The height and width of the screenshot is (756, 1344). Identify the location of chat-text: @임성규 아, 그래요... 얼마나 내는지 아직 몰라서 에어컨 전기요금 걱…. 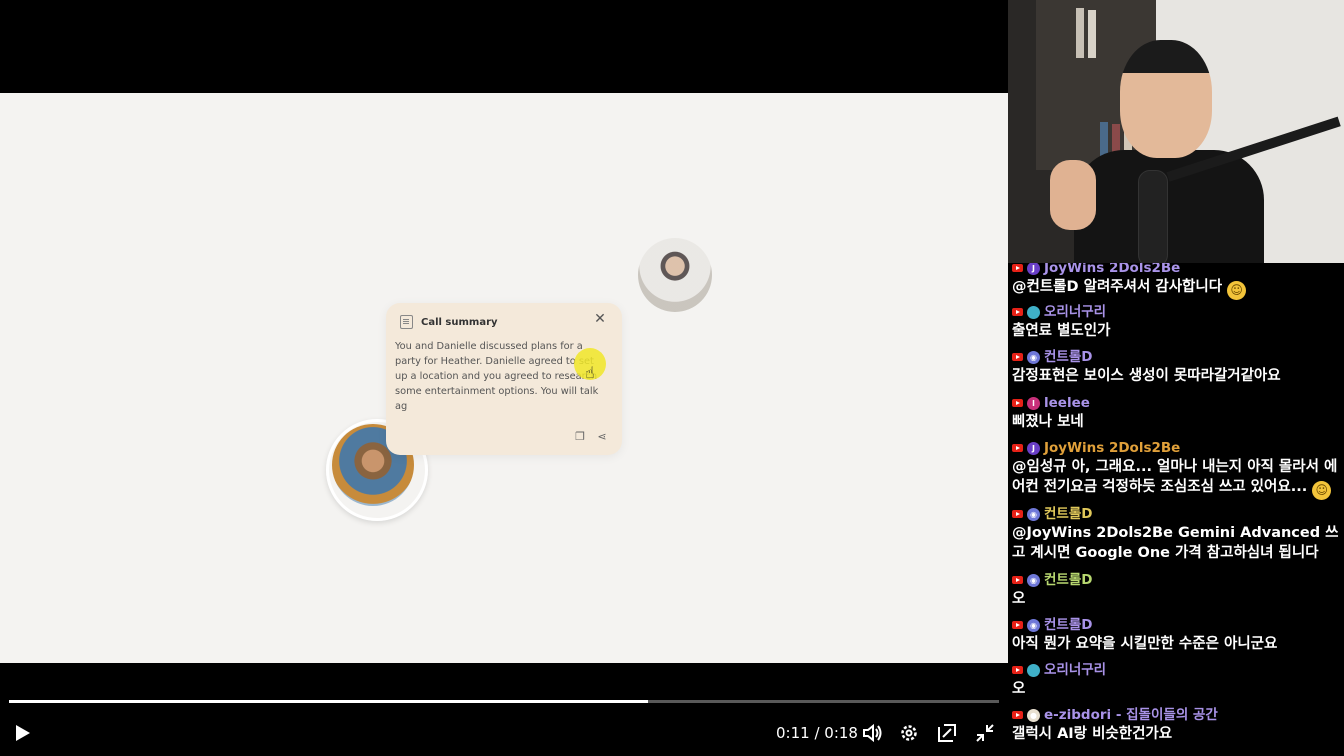
(1177, 478).